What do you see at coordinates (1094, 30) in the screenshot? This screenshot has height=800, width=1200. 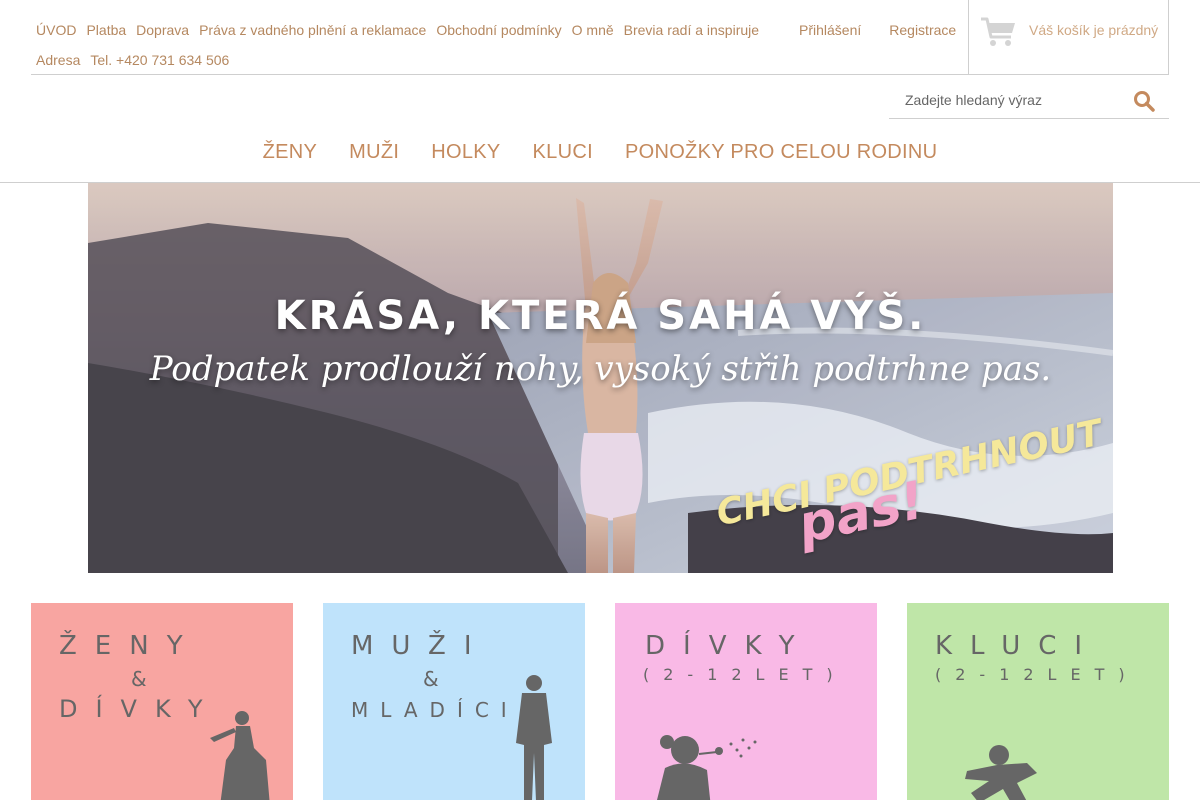 I see `cart-status-text: Váš košík je prázdný` at bounding box center [1094, 30].